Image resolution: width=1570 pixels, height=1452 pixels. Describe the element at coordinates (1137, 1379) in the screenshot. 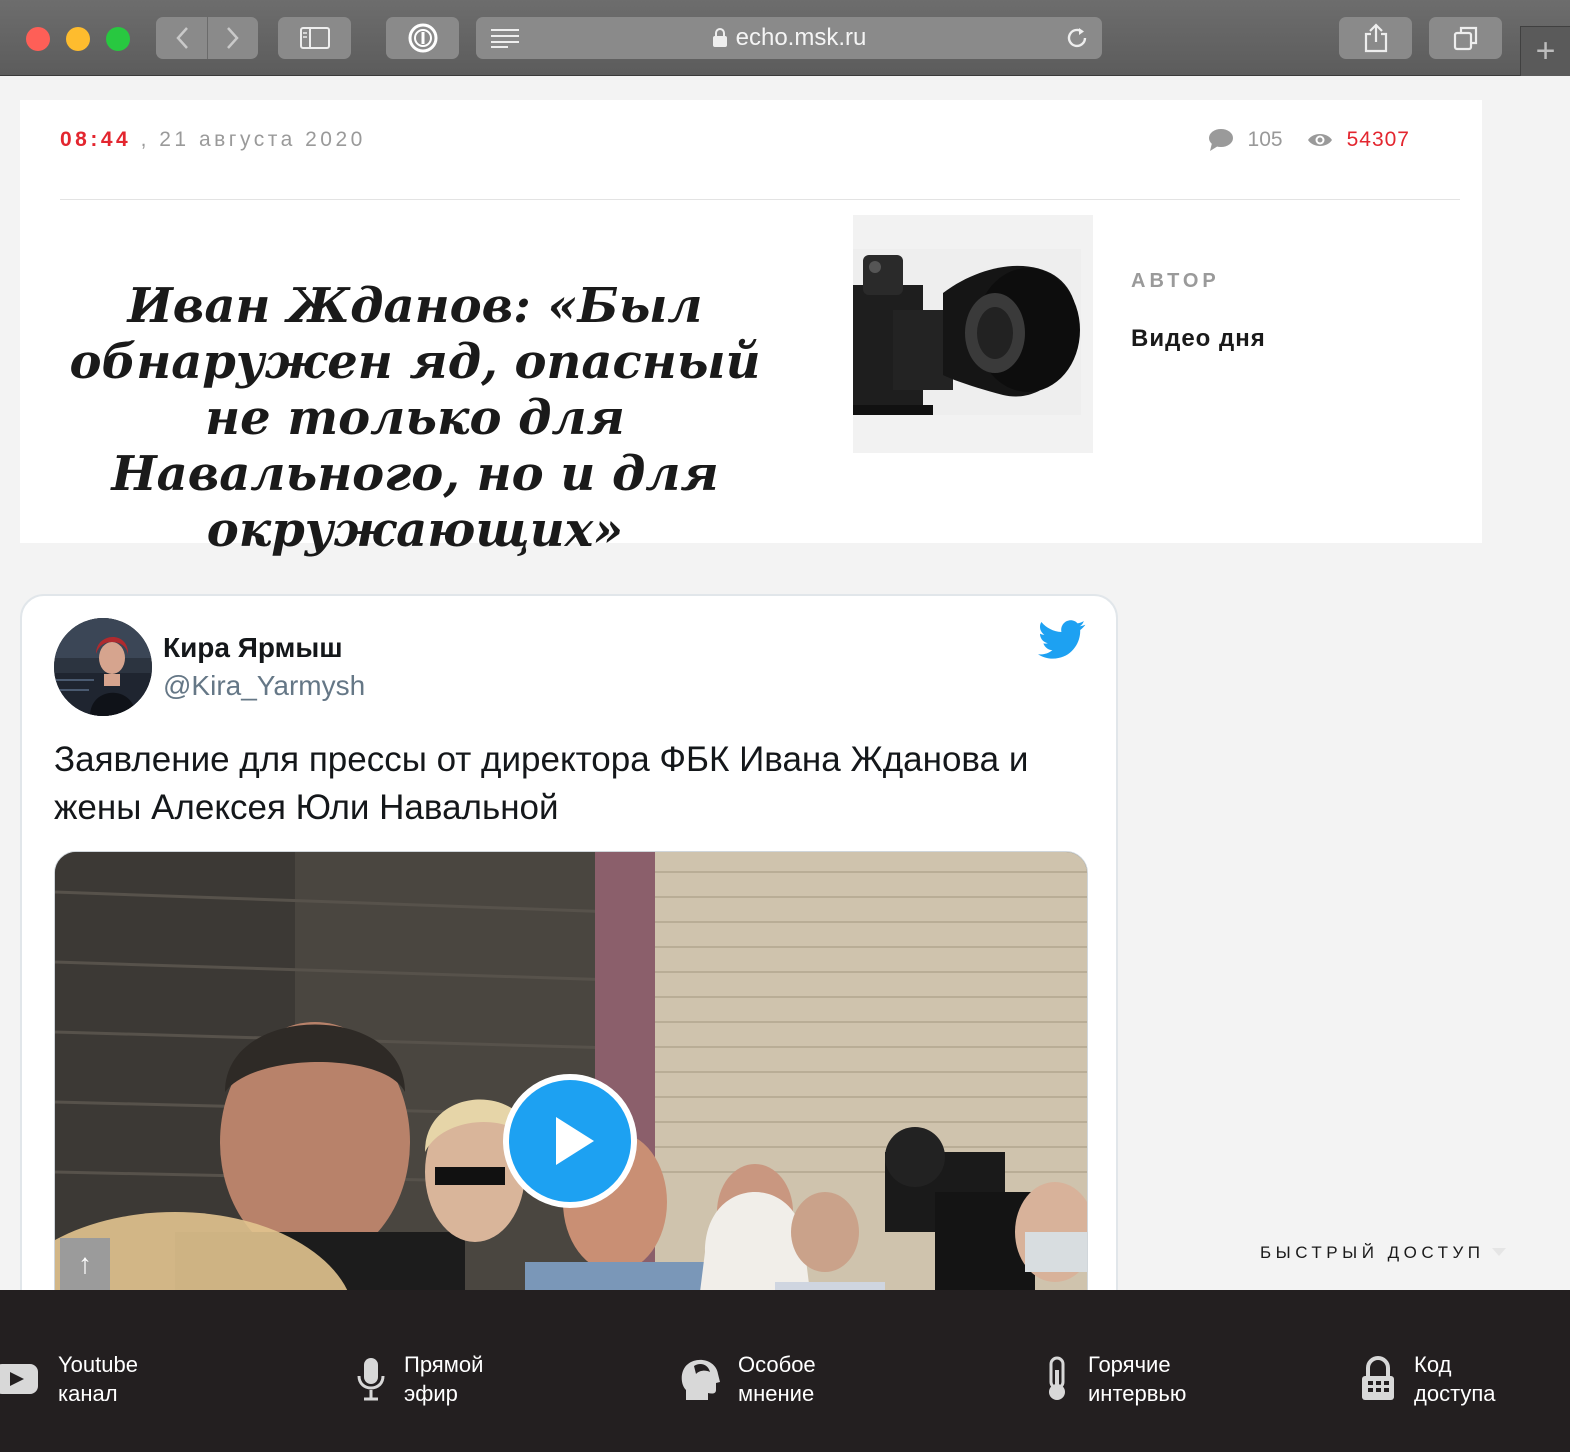

I see `footer-item-label: Горячие интервью` at that location.